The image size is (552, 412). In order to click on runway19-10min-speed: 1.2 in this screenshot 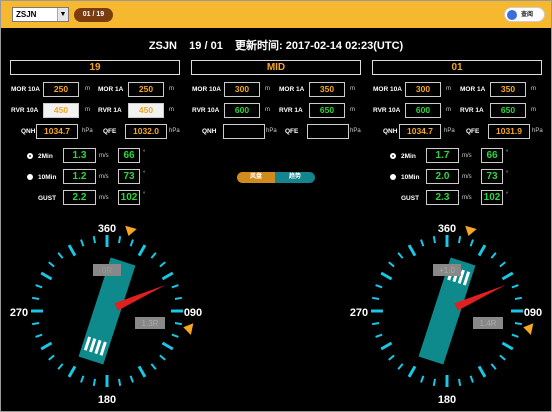, I will do `click(79, 176)`.